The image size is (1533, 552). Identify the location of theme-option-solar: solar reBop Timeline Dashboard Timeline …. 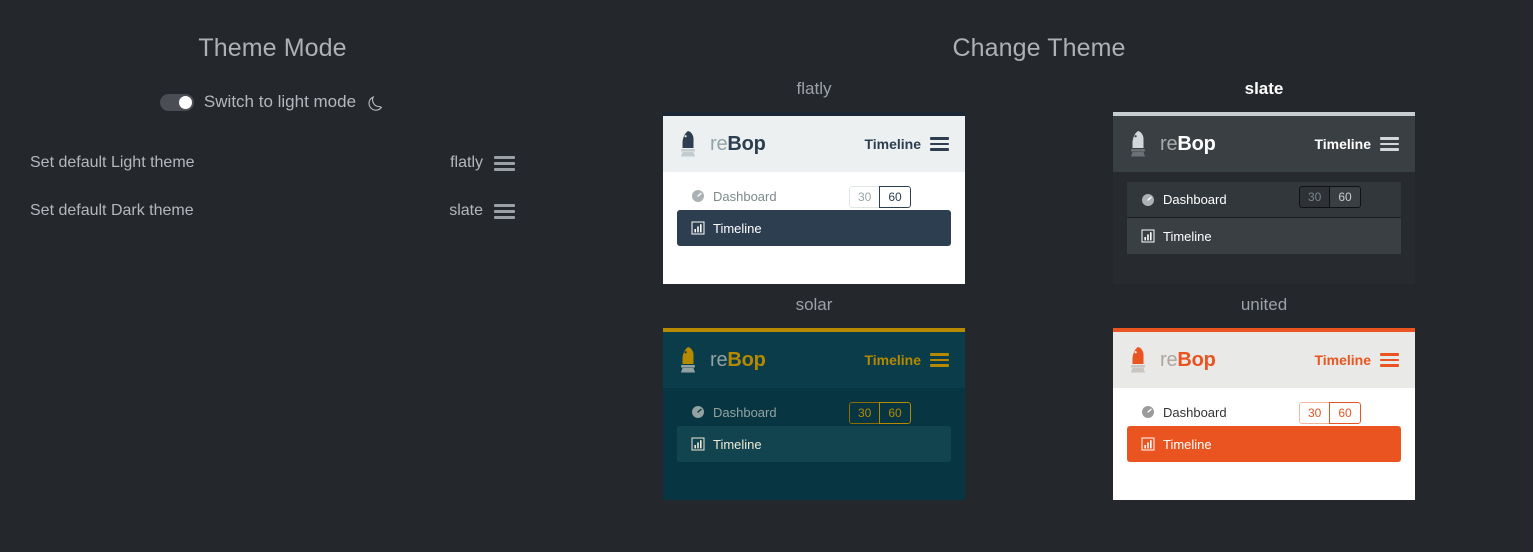
(814, 397).